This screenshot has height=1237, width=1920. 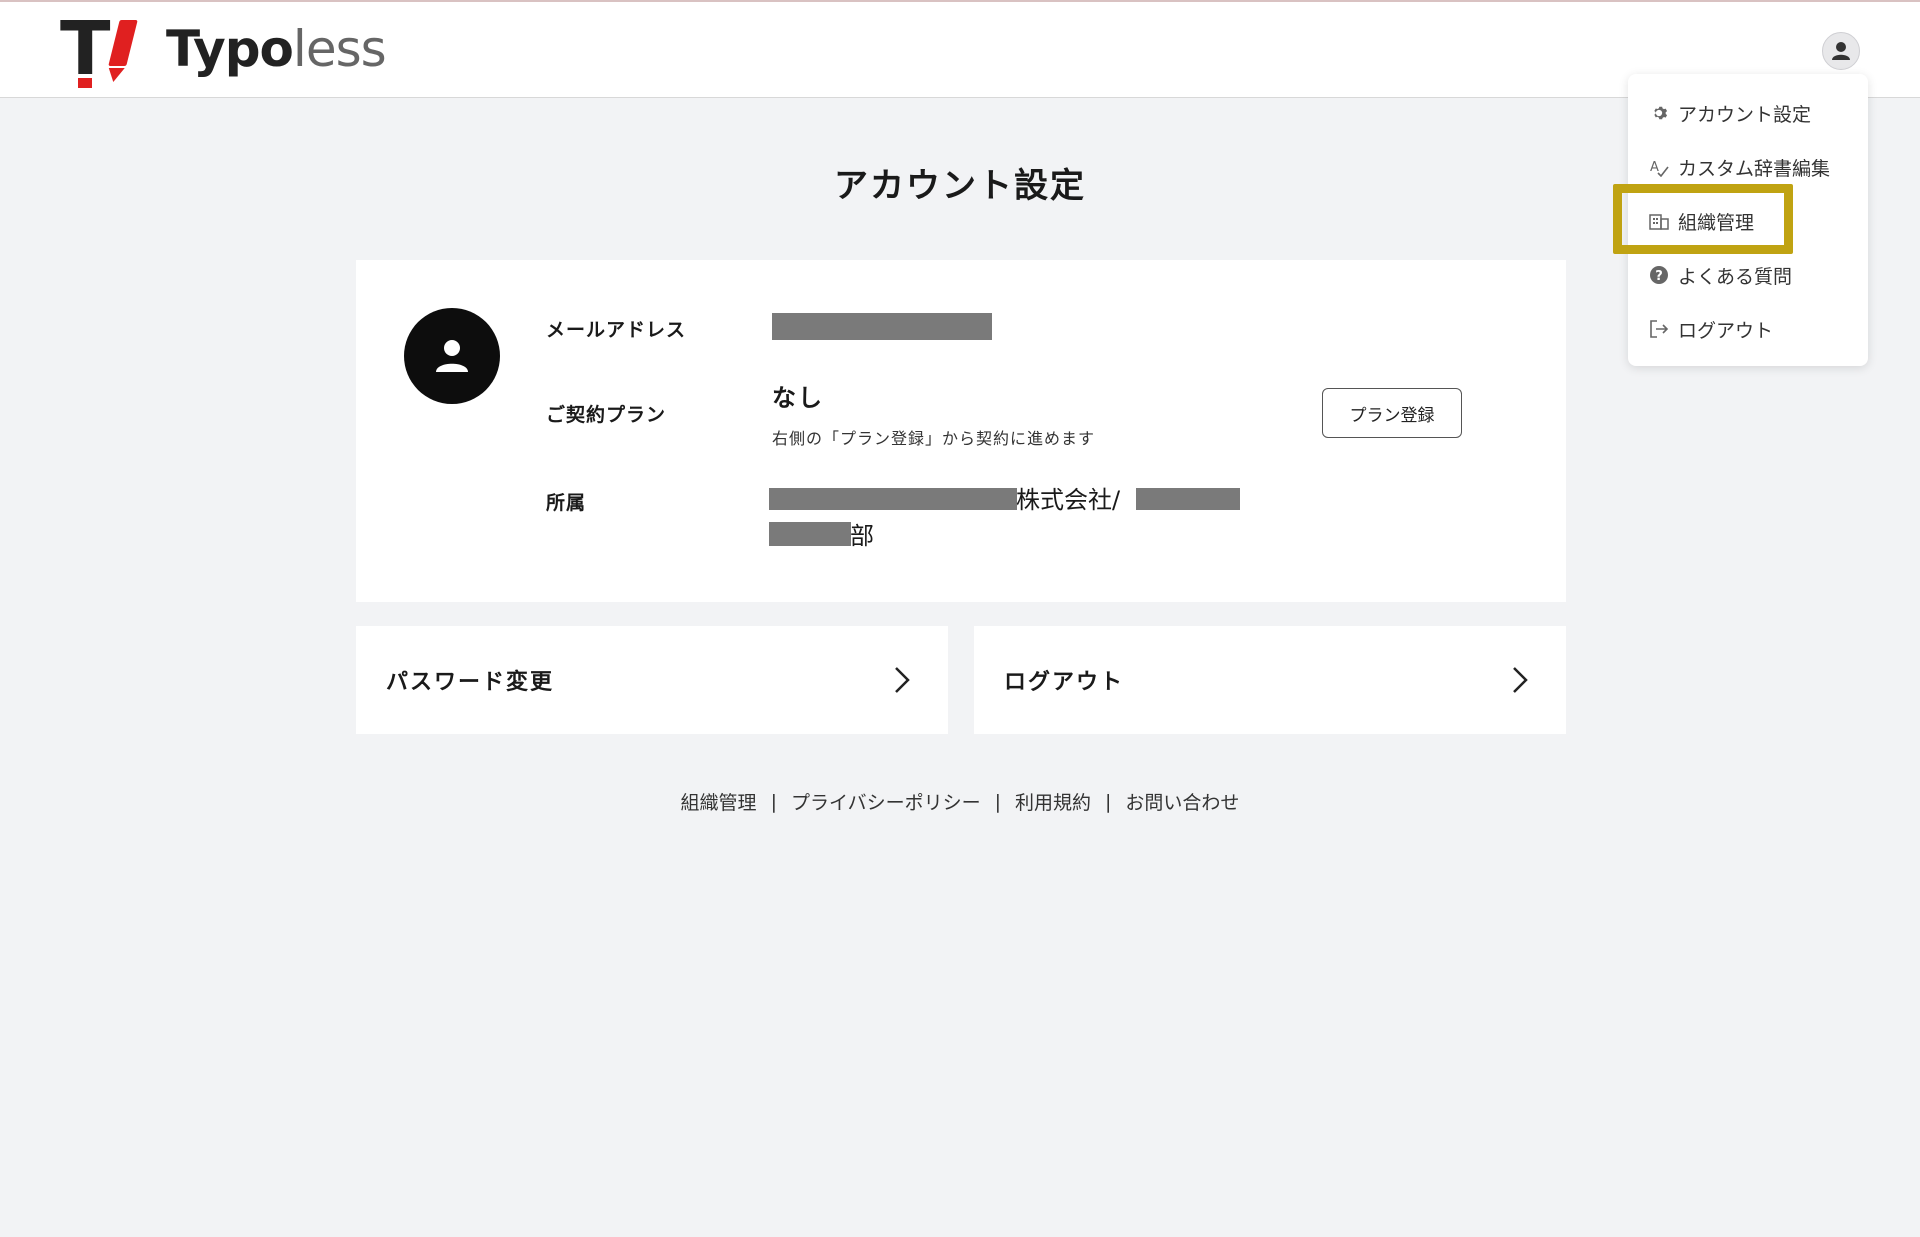 What do you see at coordinates (606, 415) in the screenshot?
I see `plan-label: ご契約プラン` at bounding box center [606, 415].